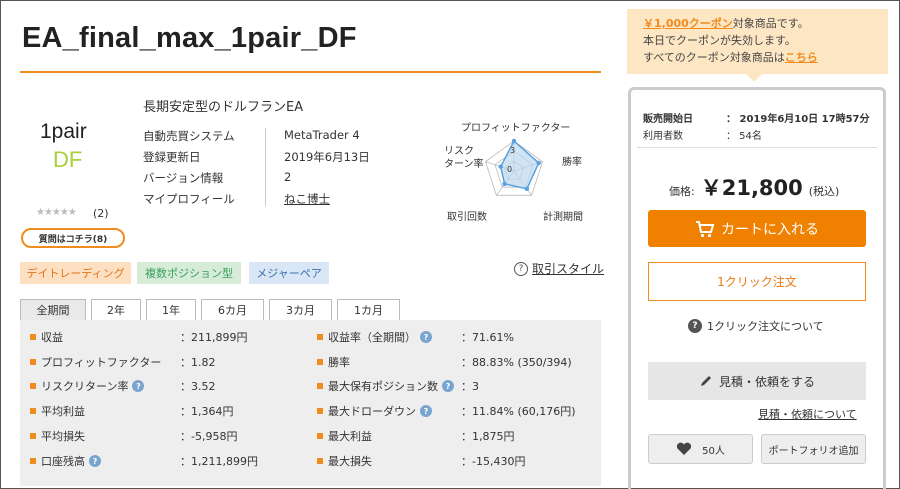 The image size is (900, 489). Describe the element at coordinates (744, 136) in the screenshot. I see `users-value: ： 54名` at that location.